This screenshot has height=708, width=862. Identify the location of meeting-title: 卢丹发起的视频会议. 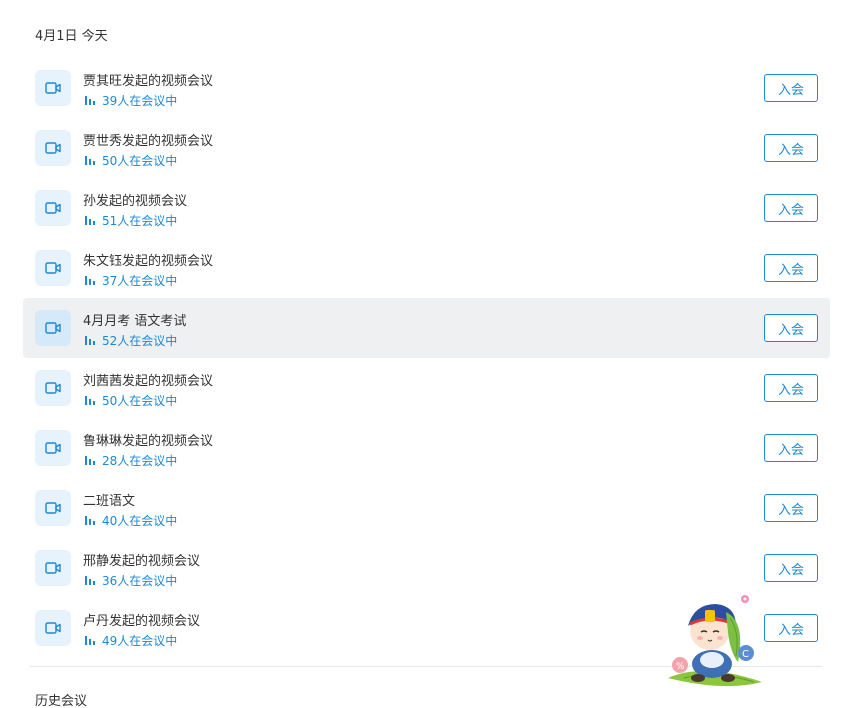
(142, 621).